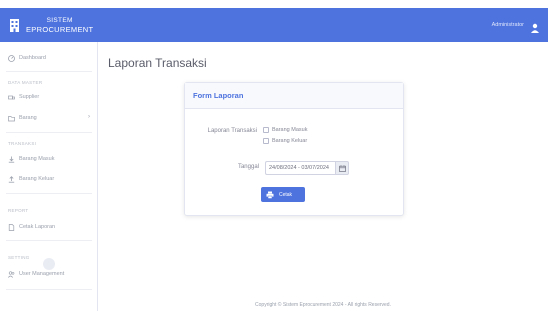 The height and width of the screenshot is (311, 548). Describe the element at coordinates (49, 264) in the screenshot. I see `sidebar-toggle-button` at that location.